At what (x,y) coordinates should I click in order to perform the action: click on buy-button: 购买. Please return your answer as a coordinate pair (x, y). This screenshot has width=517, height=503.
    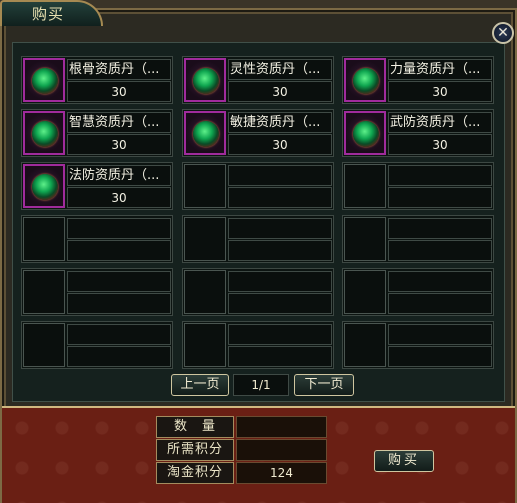
    Looking at the image, I should click on (404, 461).